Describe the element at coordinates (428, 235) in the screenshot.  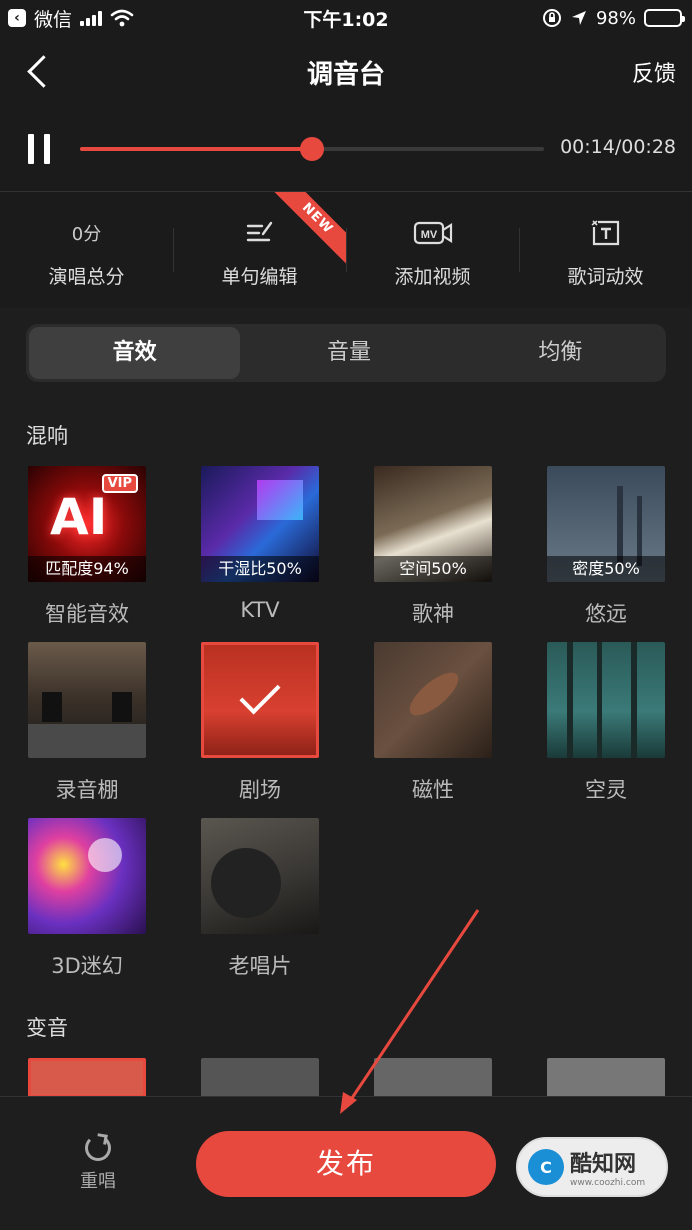
I see `svg-text: MV` at that location.